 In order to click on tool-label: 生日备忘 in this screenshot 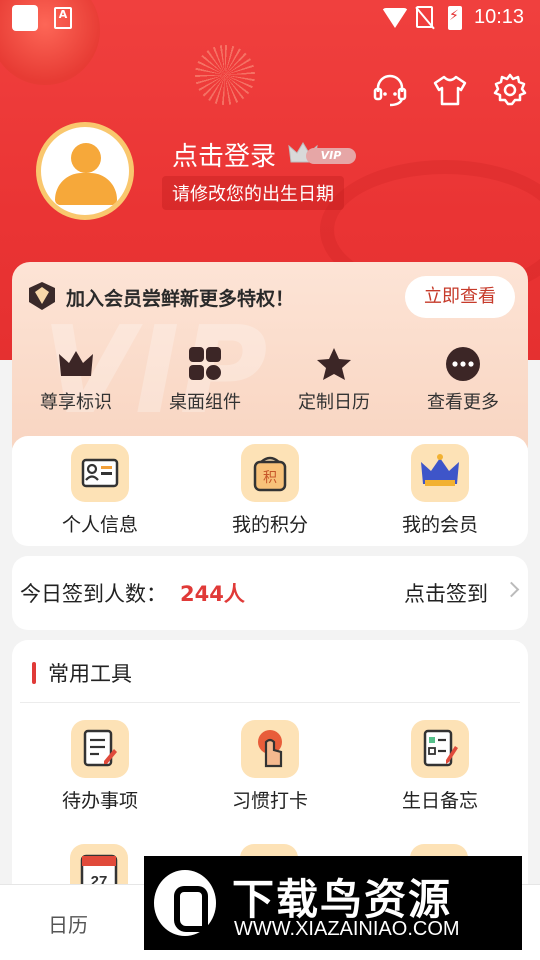, I will do `click(439, 801)`.